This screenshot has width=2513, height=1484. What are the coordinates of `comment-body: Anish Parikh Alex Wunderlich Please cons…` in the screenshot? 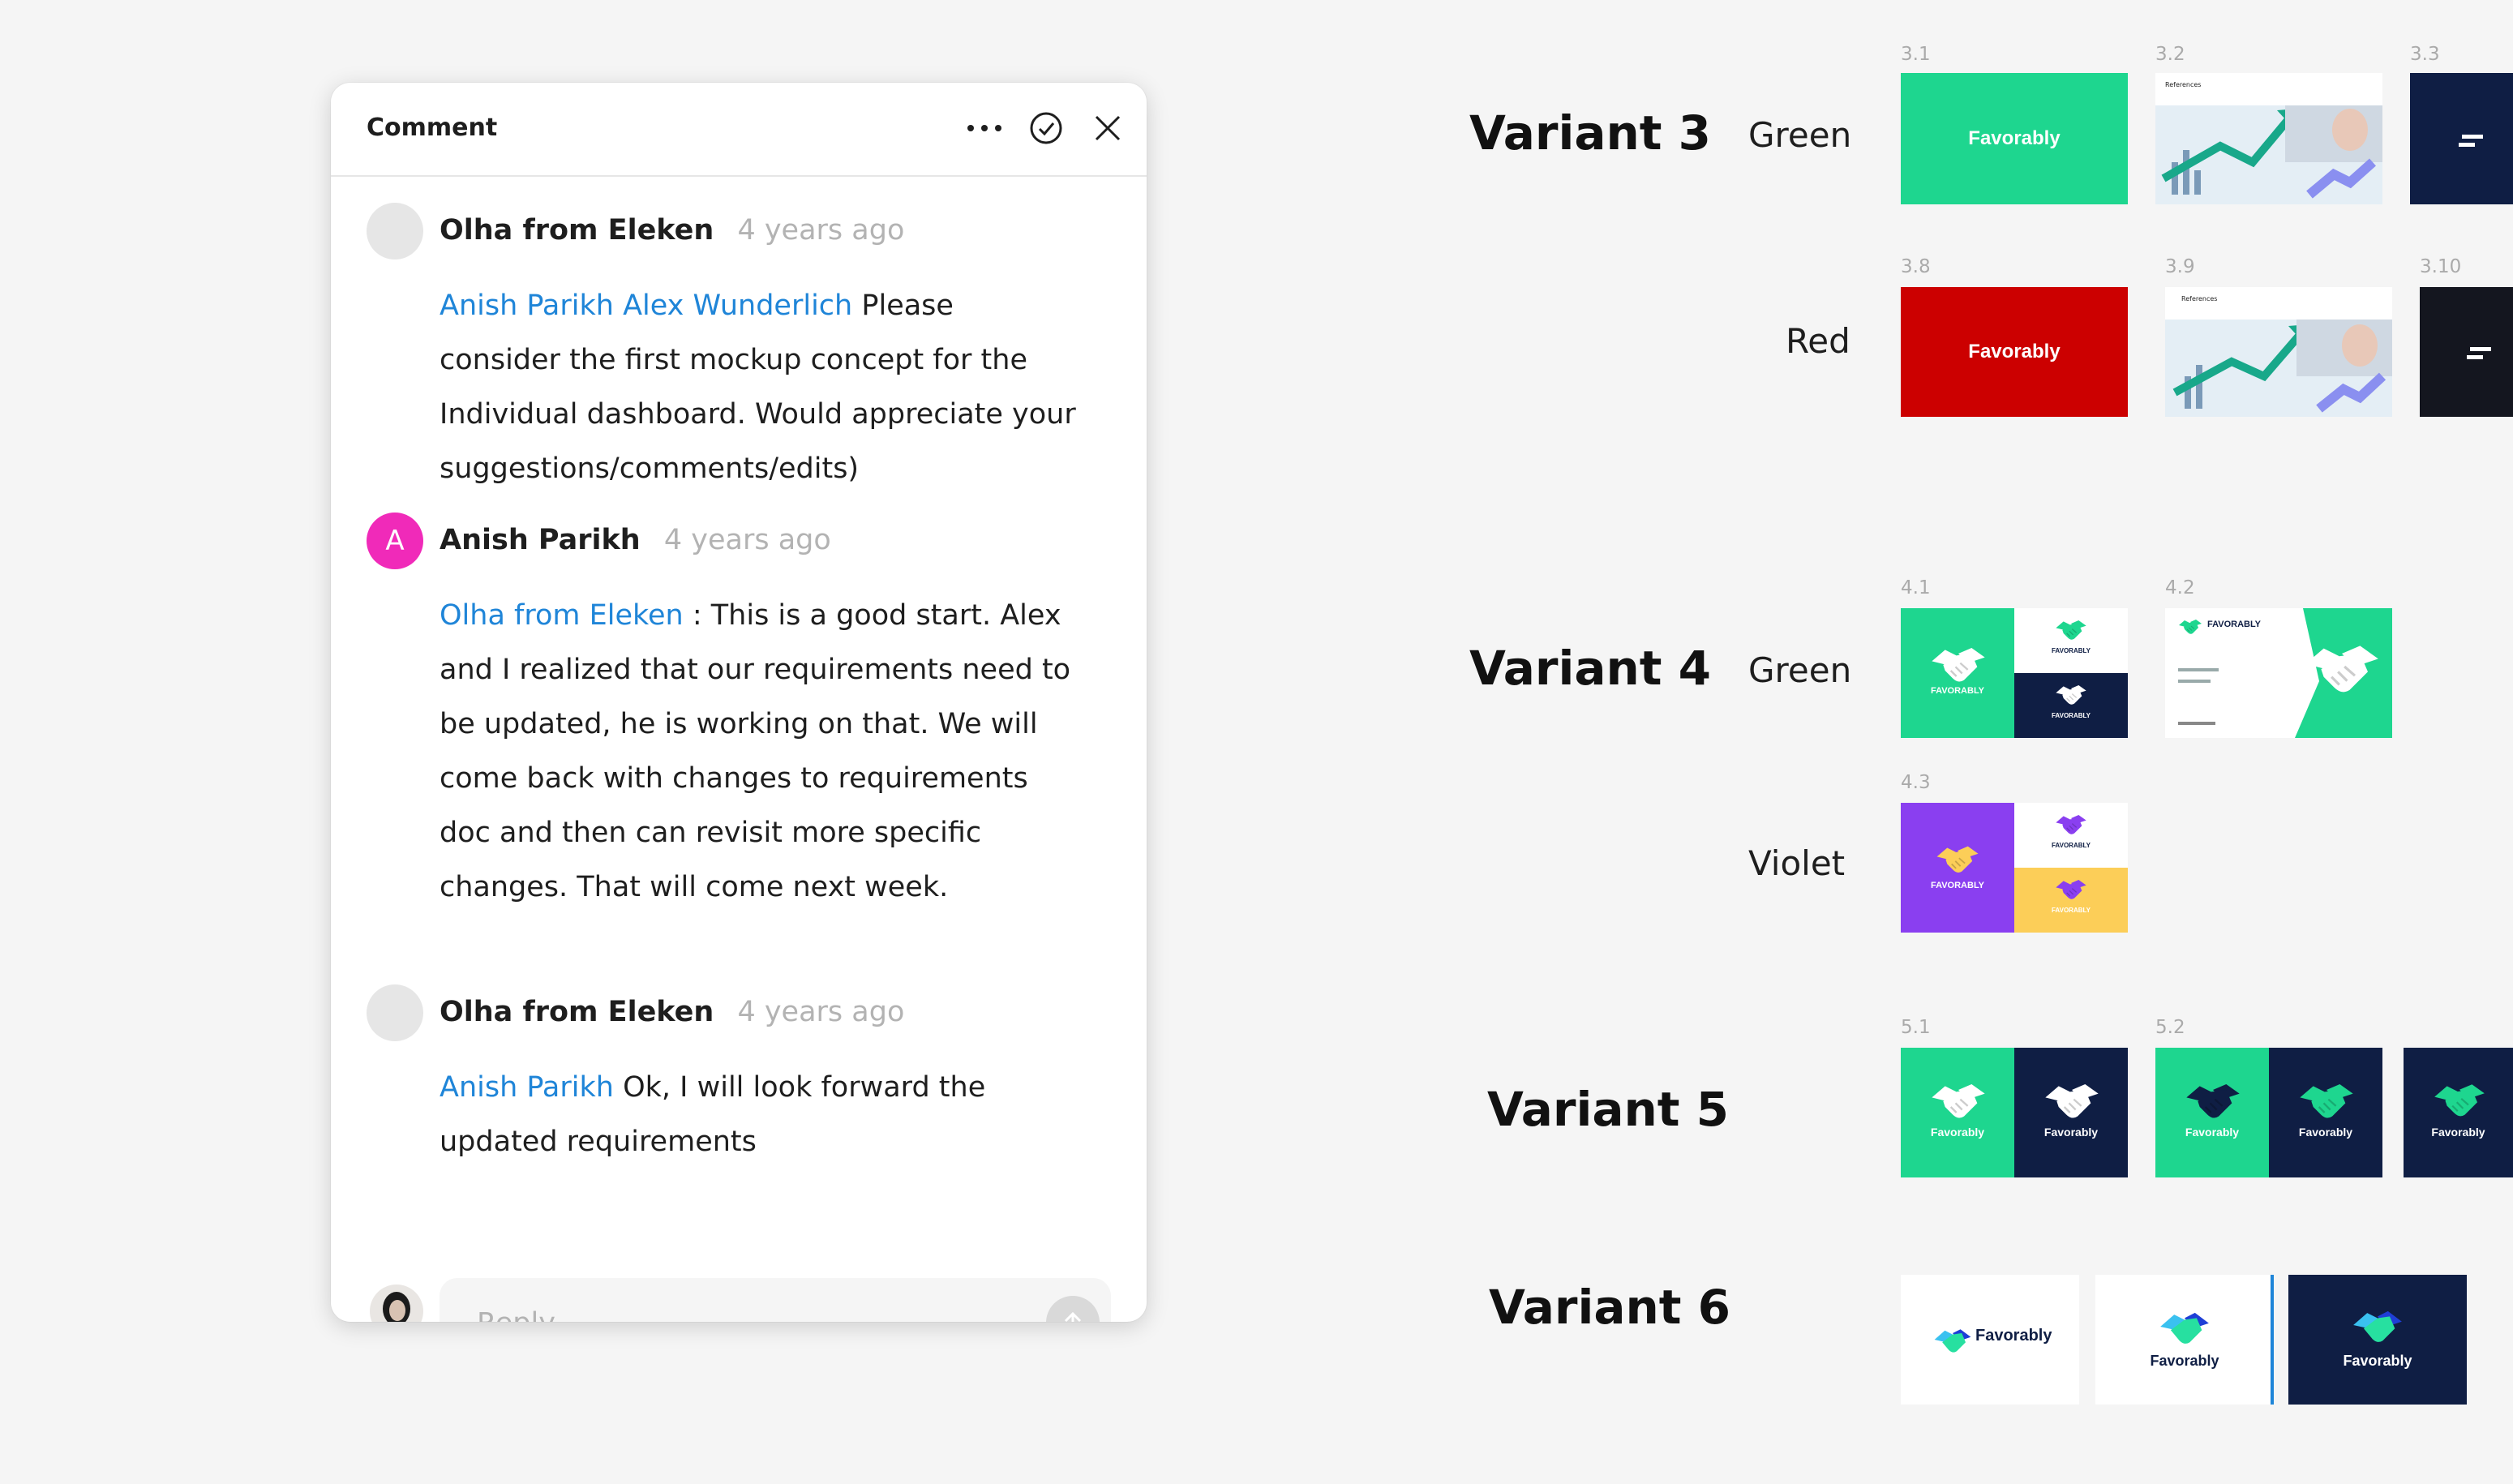 It's located at (760, 387).